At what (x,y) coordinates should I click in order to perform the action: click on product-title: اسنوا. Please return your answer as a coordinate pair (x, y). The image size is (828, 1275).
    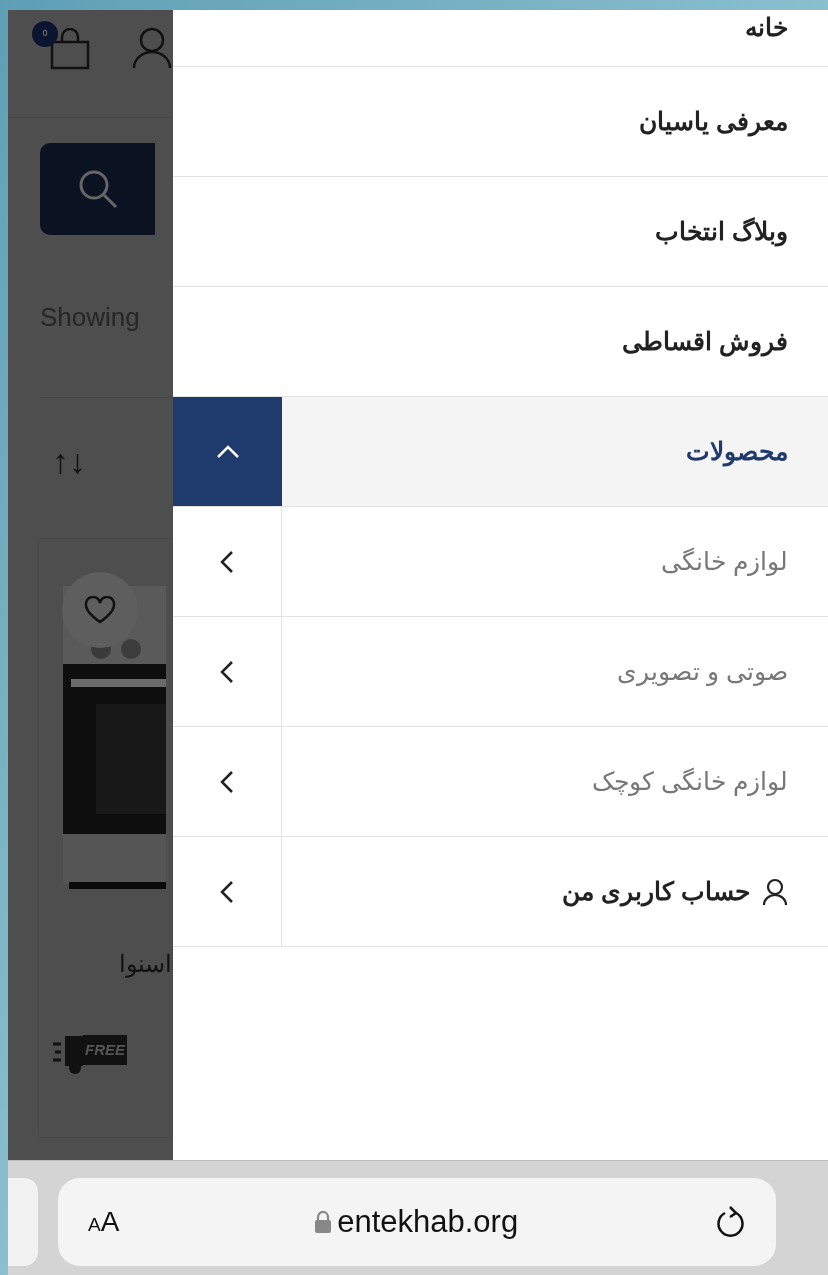
    Looking at the image, I should click on (145, 964).